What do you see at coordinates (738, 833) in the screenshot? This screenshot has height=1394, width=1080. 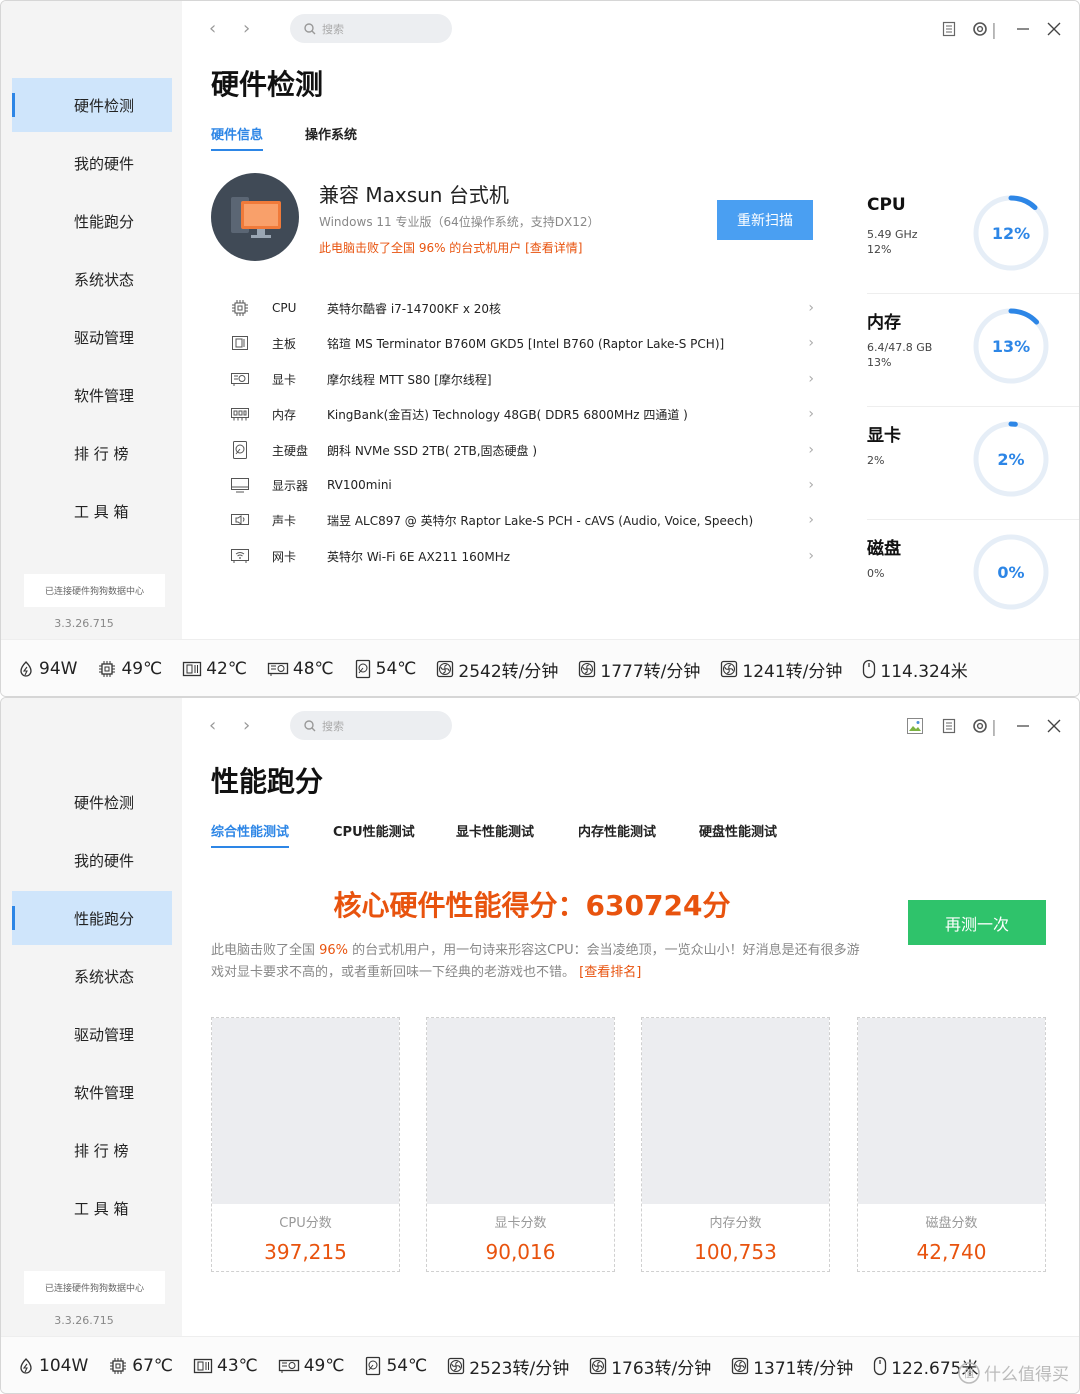 I see `tab-disk-benchmark: 硬盘性能测试` at bounding box center [738, 833].